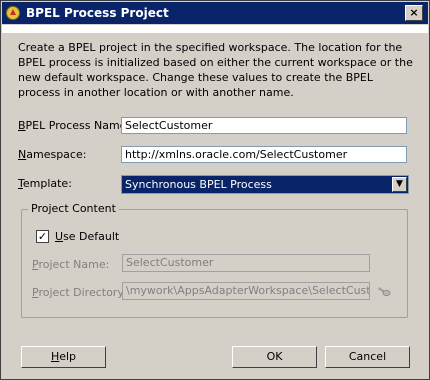  What do you see at coordinates (13, 13) in the screenshot?
I see `bpel-app-icon` at bounding box center [13, 13].